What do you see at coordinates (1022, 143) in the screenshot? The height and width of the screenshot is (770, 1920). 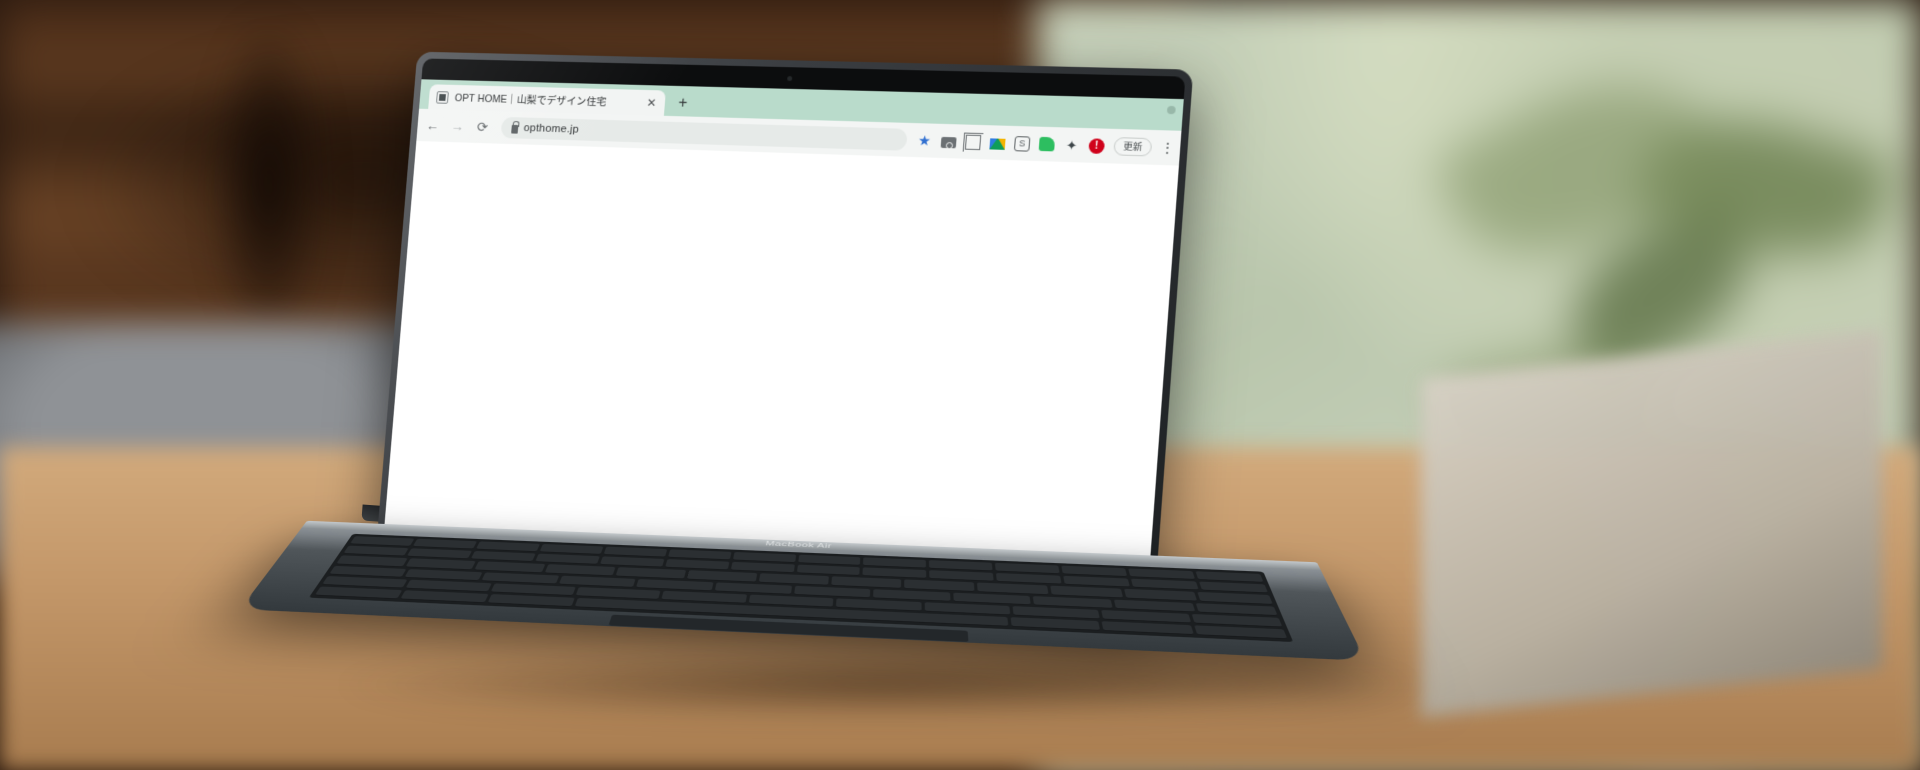 I see `screenshot-icon` at bounding box center [1022, 143].